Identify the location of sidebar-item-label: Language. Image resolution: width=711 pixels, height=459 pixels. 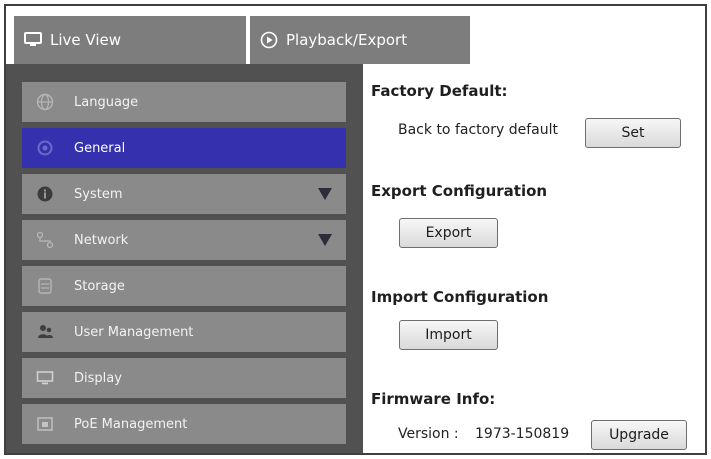
(106, 102).